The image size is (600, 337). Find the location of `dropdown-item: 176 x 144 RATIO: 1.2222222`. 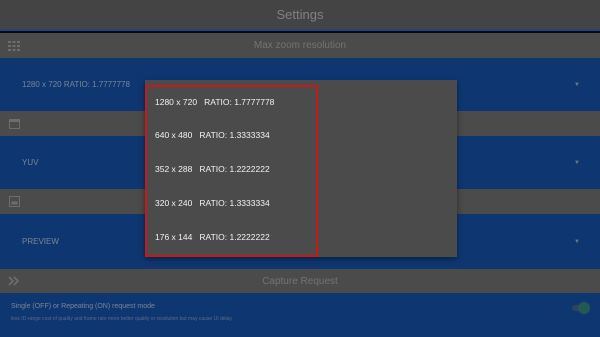

dropdown-item: 176 x 144 RATIO: 1.2222222 is located at coordinates (212, 237).